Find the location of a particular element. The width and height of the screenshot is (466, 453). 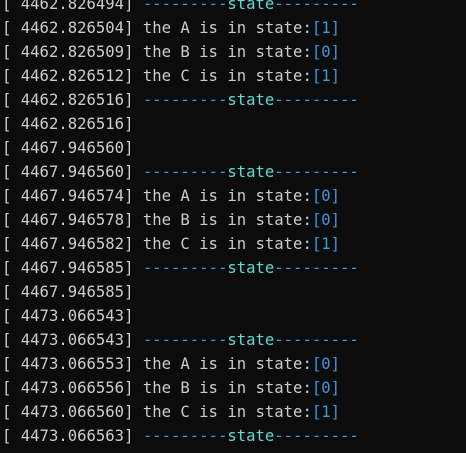

log-line: [ 4473.066560] the C is in state:[1] is located at coordinates (233, 412).